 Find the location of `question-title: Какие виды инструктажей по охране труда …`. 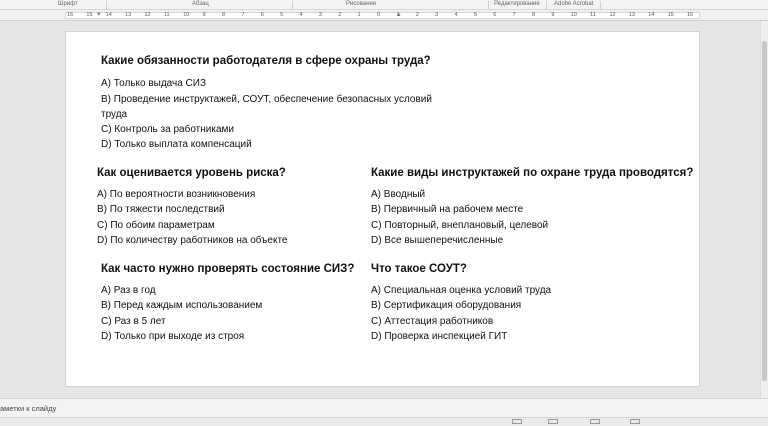

question-title: Какие виды инструктажей по охране труда … is located at coordinates (532, 173).